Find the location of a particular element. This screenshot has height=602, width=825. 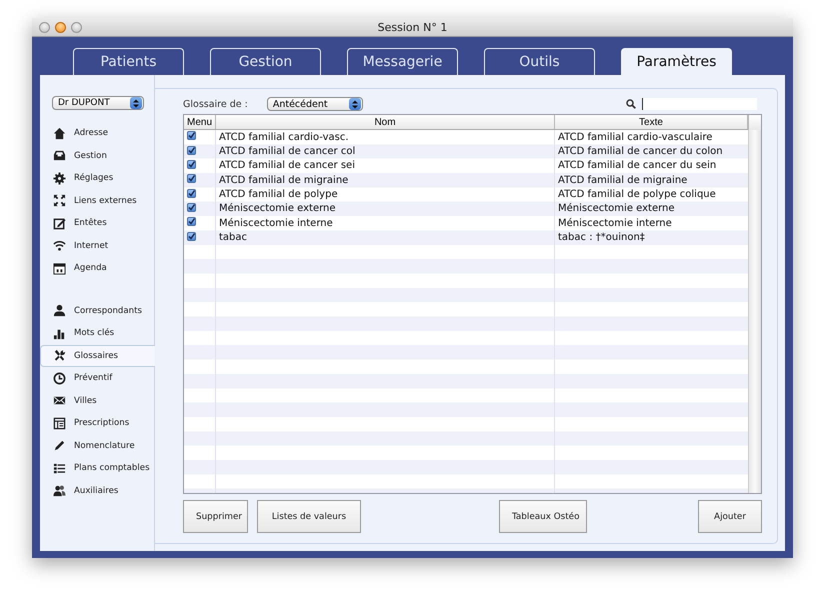

text-cell: ATCD familial cardio-vasculaire is located at coordinates (635, 137).